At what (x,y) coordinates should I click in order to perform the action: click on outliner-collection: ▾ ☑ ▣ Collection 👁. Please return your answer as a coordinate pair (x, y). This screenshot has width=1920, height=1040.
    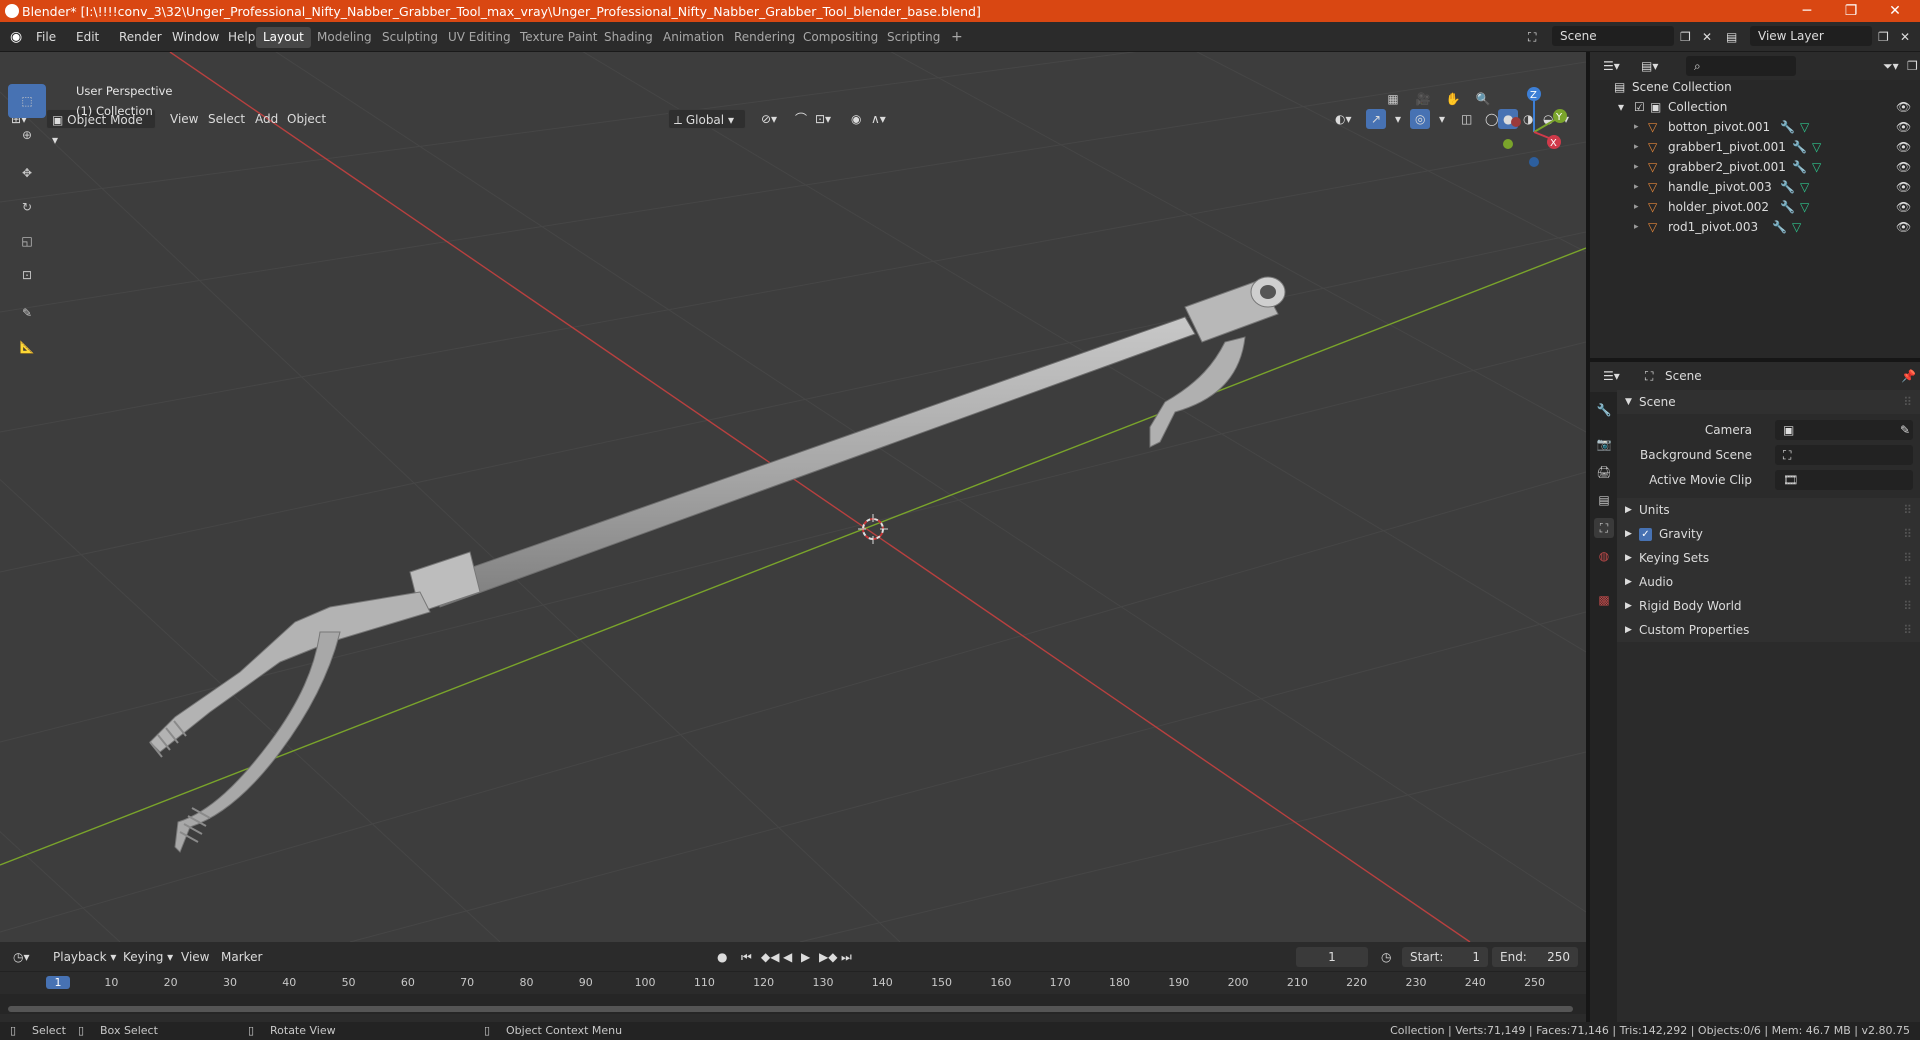
    Looking at the image, I should click on (1755, 107).